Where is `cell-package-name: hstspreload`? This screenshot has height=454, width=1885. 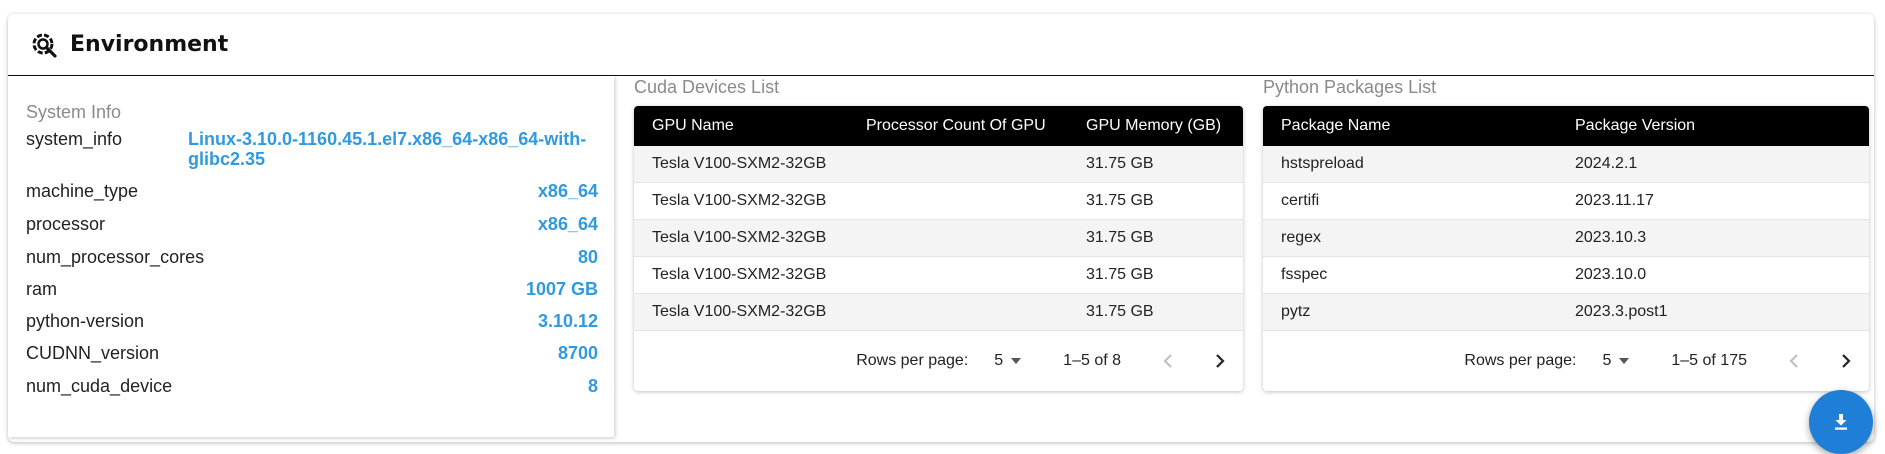
cell-package-name: hstspreload is located at coordinates (1322, 163).